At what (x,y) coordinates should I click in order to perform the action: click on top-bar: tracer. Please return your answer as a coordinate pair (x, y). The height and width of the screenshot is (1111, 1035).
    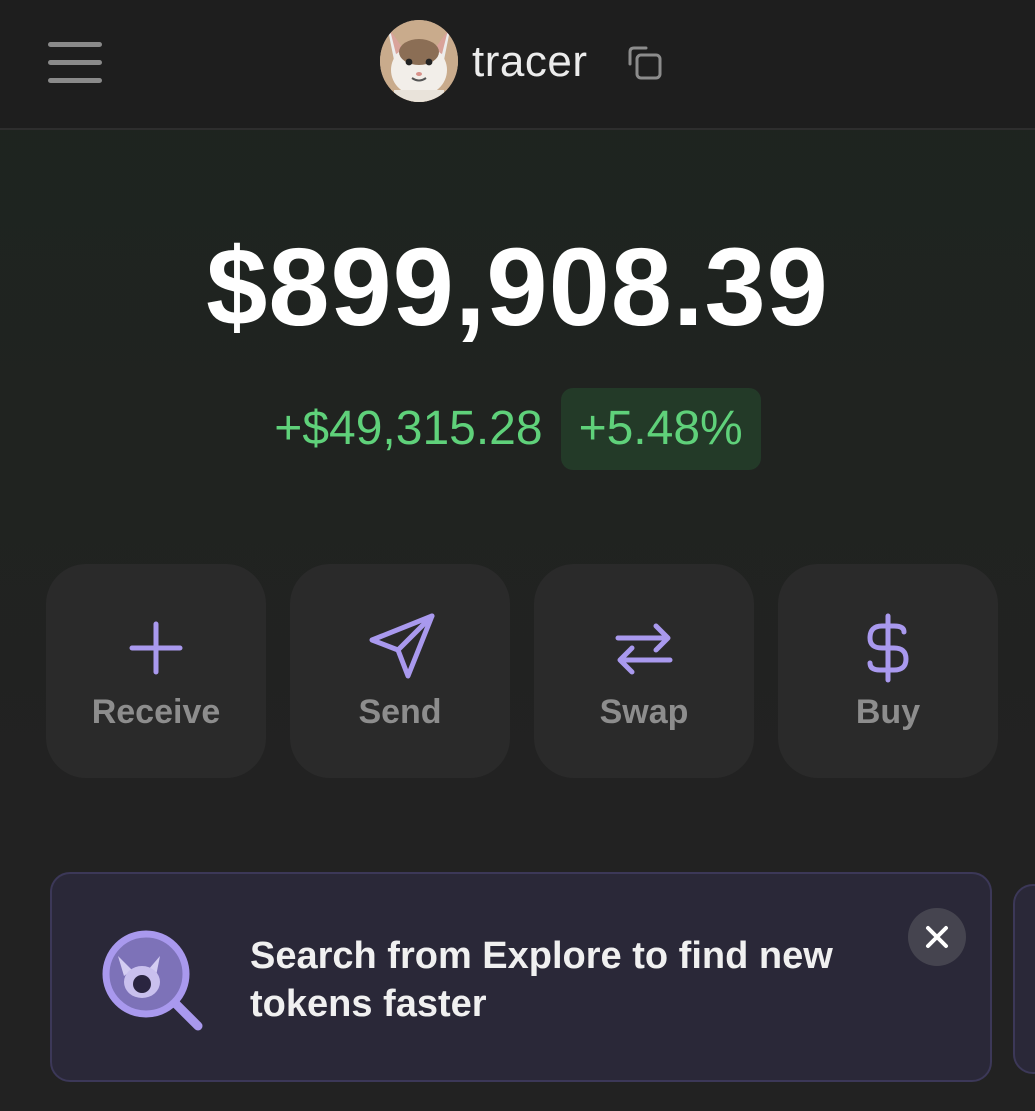
    Looking at the image, I should click on (517, 65).